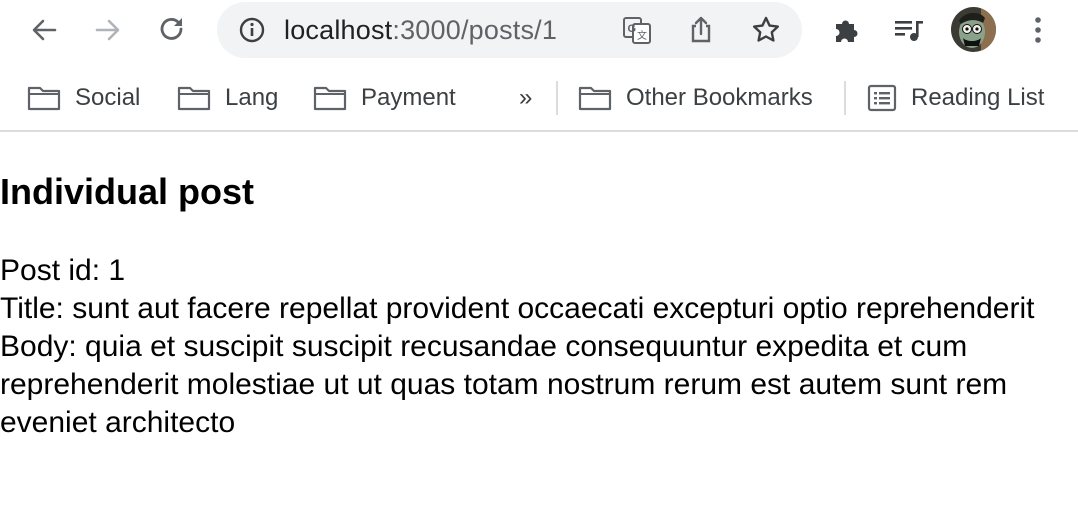 This screenshot has height=506, width=1078. I want to click on menu-kebab-icon, so click(1038, 30).